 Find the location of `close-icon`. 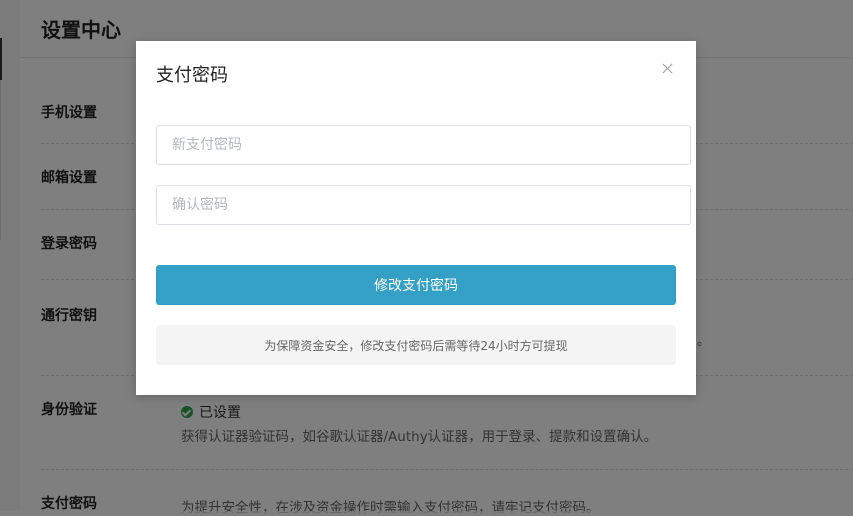

close-icon is located at coordinates (668, 69).